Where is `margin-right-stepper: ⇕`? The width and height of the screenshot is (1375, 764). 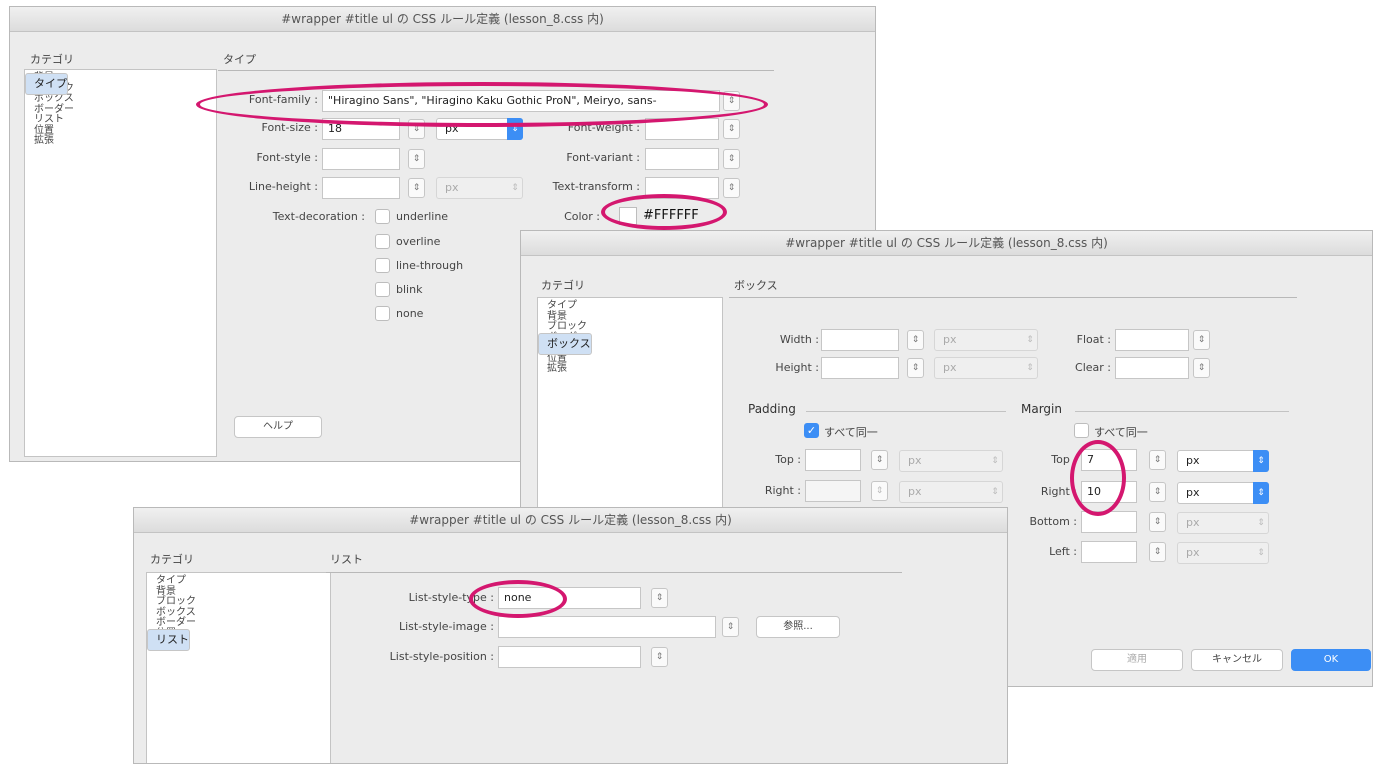 margin-right-stepper: ⇕ is located at coordinates (1157, 492).